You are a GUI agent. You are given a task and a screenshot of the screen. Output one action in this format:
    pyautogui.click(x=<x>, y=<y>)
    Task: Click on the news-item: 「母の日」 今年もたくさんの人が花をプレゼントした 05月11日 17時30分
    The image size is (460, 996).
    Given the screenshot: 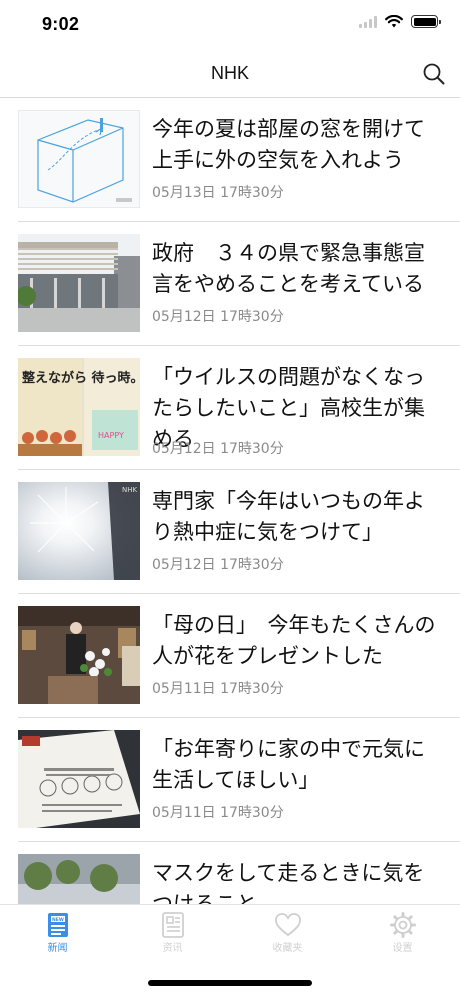 What is the action you would take?
    pyautogui.click(x=239, y=656)
    